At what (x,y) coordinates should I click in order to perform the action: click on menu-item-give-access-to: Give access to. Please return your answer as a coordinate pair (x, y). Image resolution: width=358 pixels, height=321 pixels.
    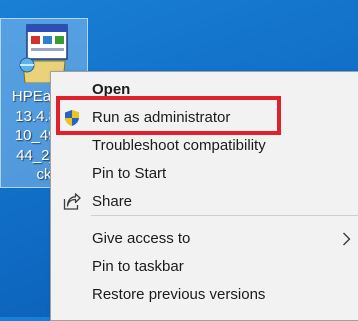
    Looking at the image, I should click on (204, 239).